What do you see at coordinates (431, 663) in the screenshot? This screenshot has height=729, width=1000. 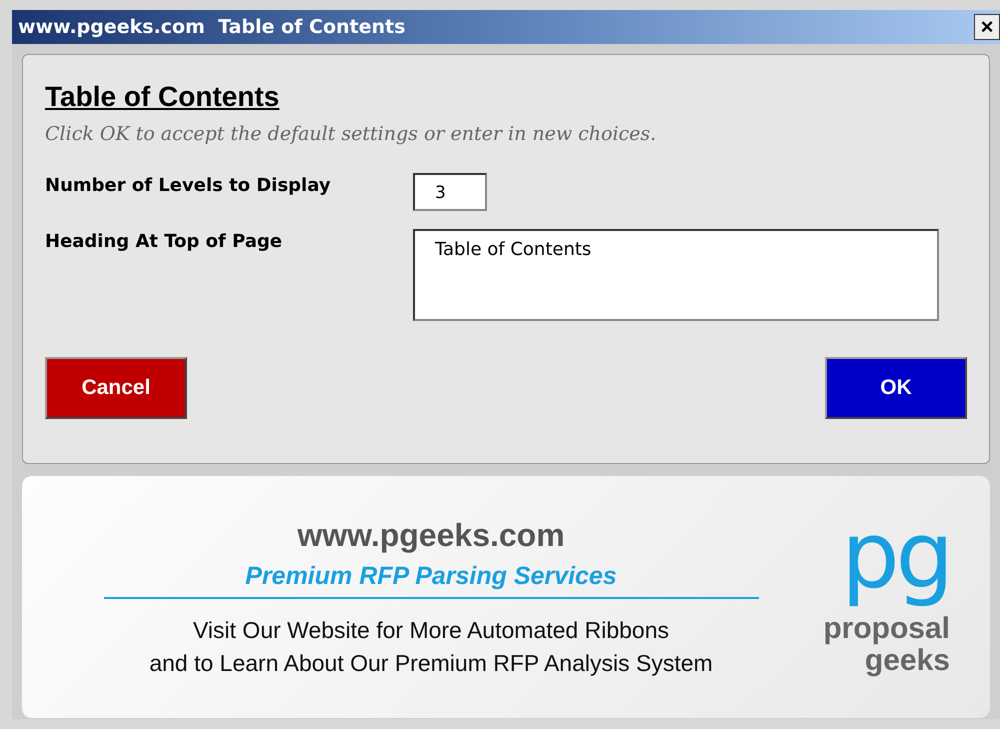 I see `banner-text: and to Learn About Our Premium RFP Analysis System` at bounding box center [431, 663].